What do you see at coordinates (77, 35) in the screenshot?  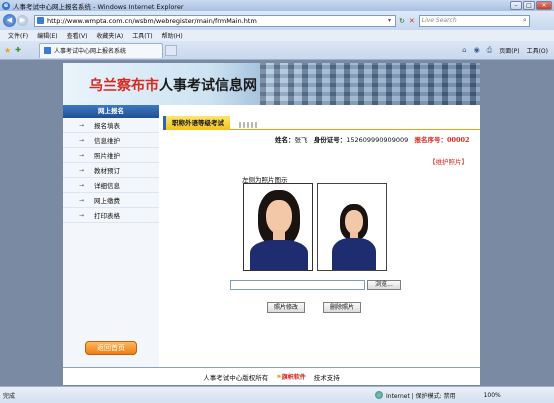 I see `menu-view: 查看(V)` at bounding box center [77, 35].